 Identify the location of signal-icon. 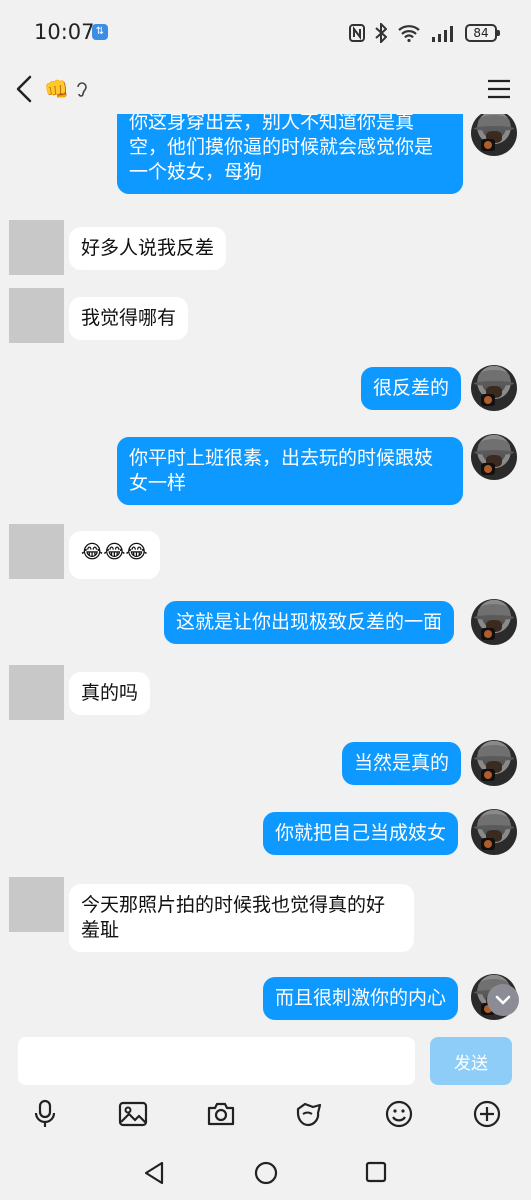
(442, 34).